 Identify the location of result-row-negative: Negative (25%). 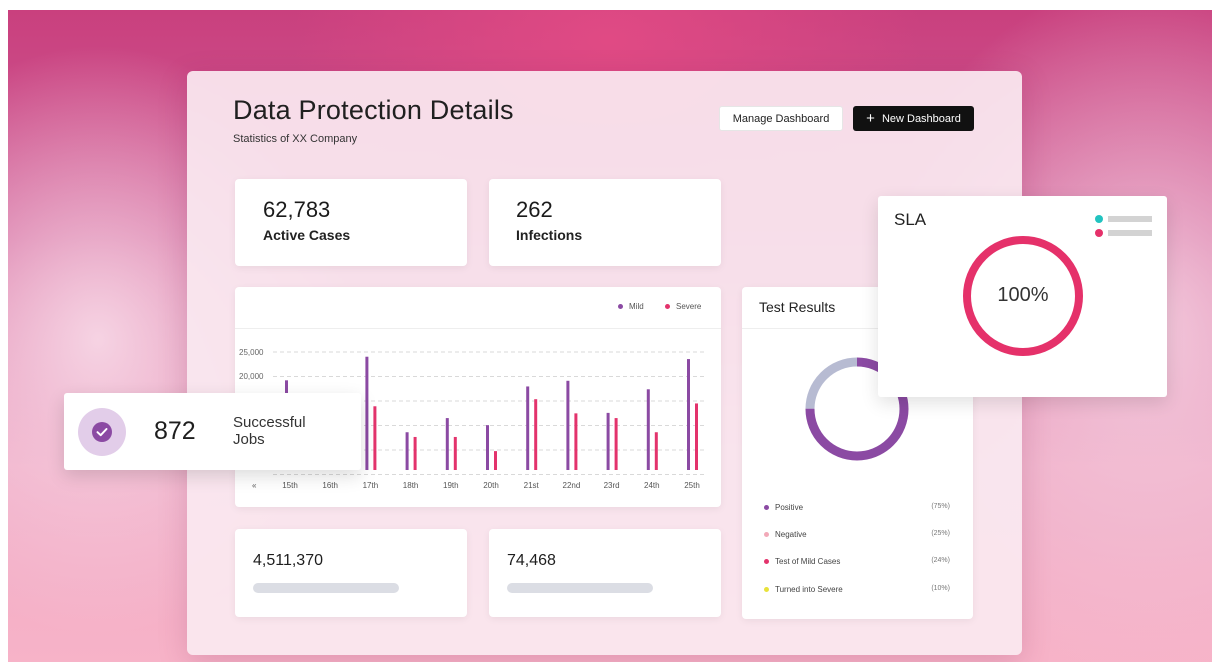
(857, 534).